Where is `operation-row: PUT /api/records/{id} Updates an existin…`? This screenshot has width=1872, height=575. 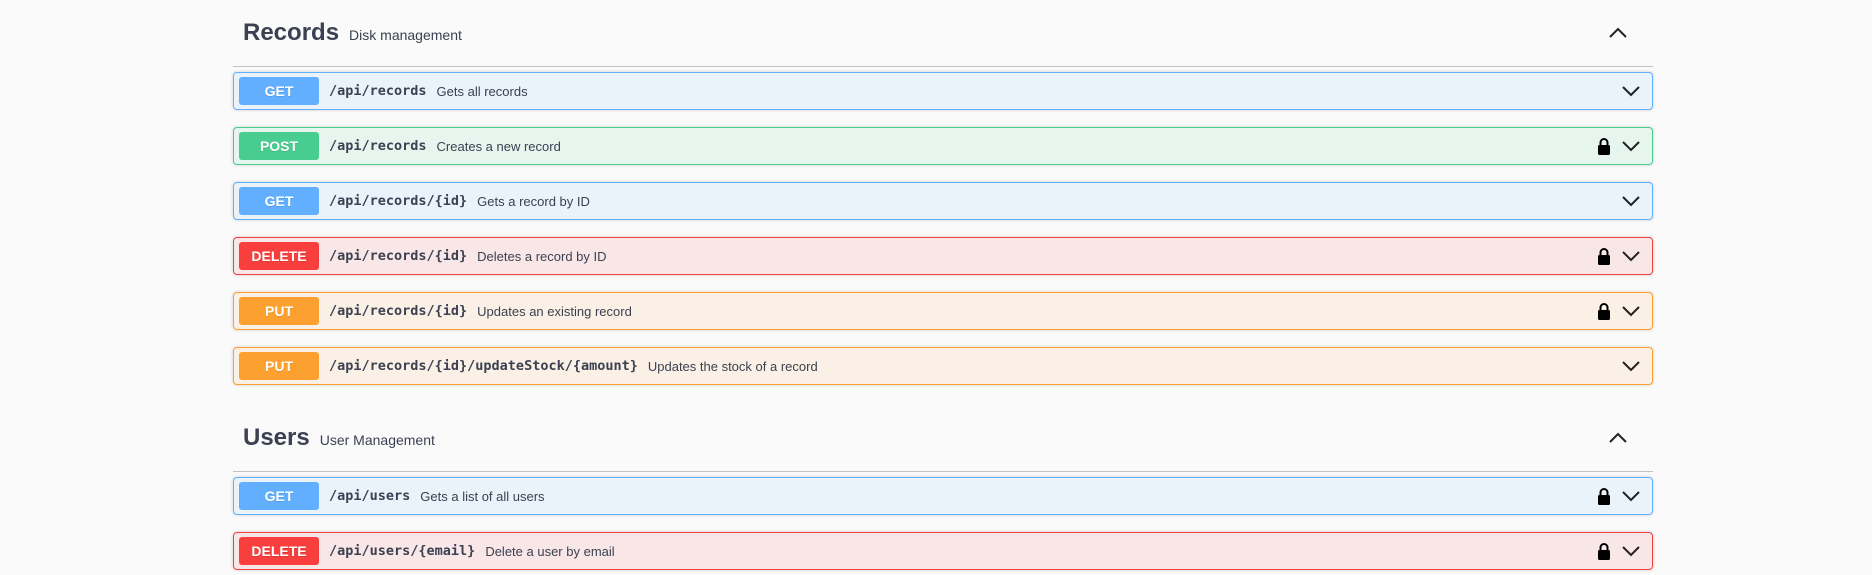
operation-row: PUT /api/records/{id} Updates an existin… is located at coordinates (943, 311).